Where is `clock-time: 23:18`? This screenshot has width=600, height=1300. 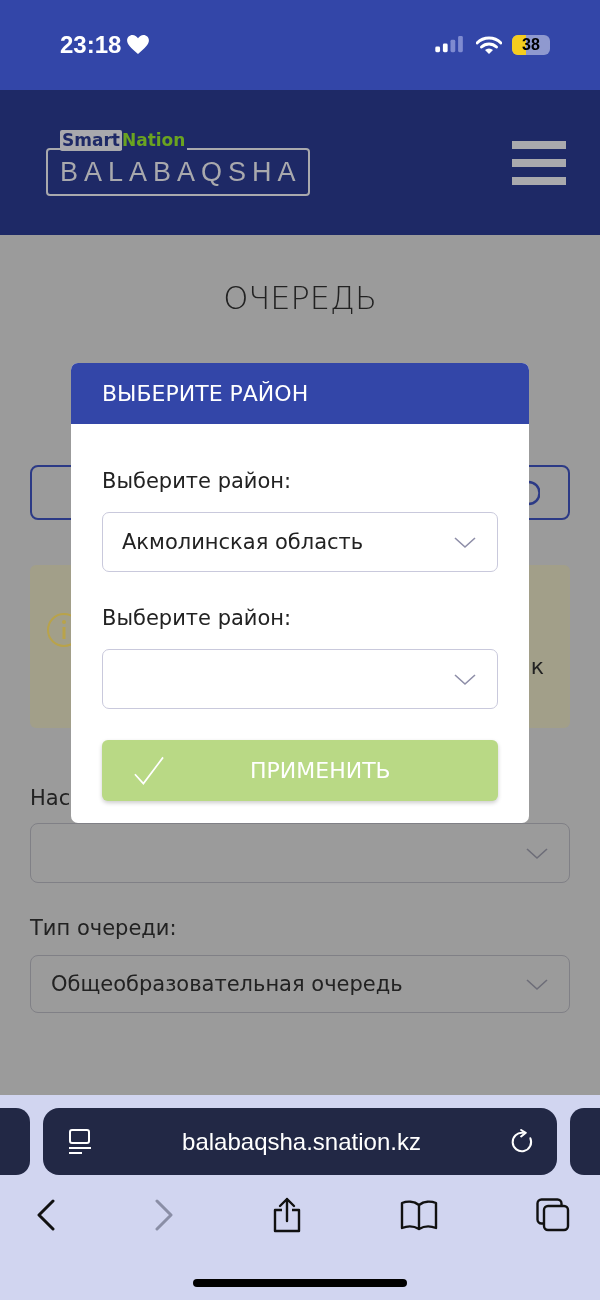
clock-time: 23:18 is located at coordinates (91, 45).